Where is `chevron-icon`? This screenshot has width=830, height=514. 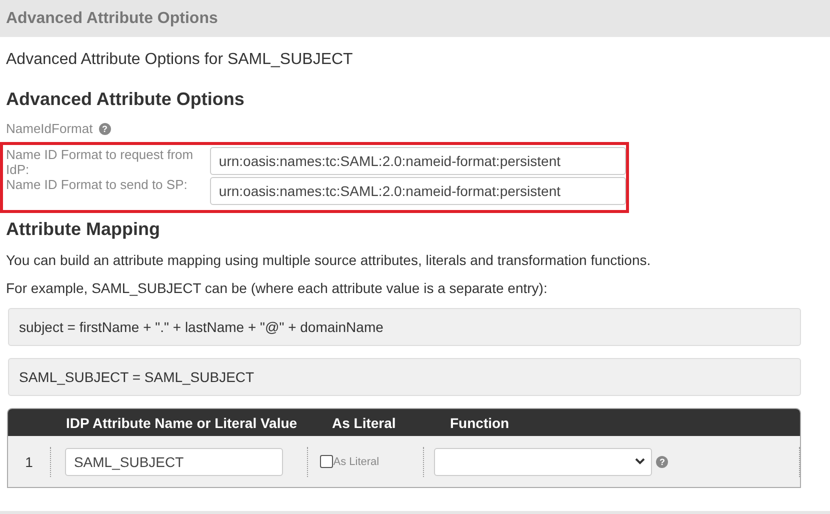 chevron-icon is located at coordinates (640, 461).